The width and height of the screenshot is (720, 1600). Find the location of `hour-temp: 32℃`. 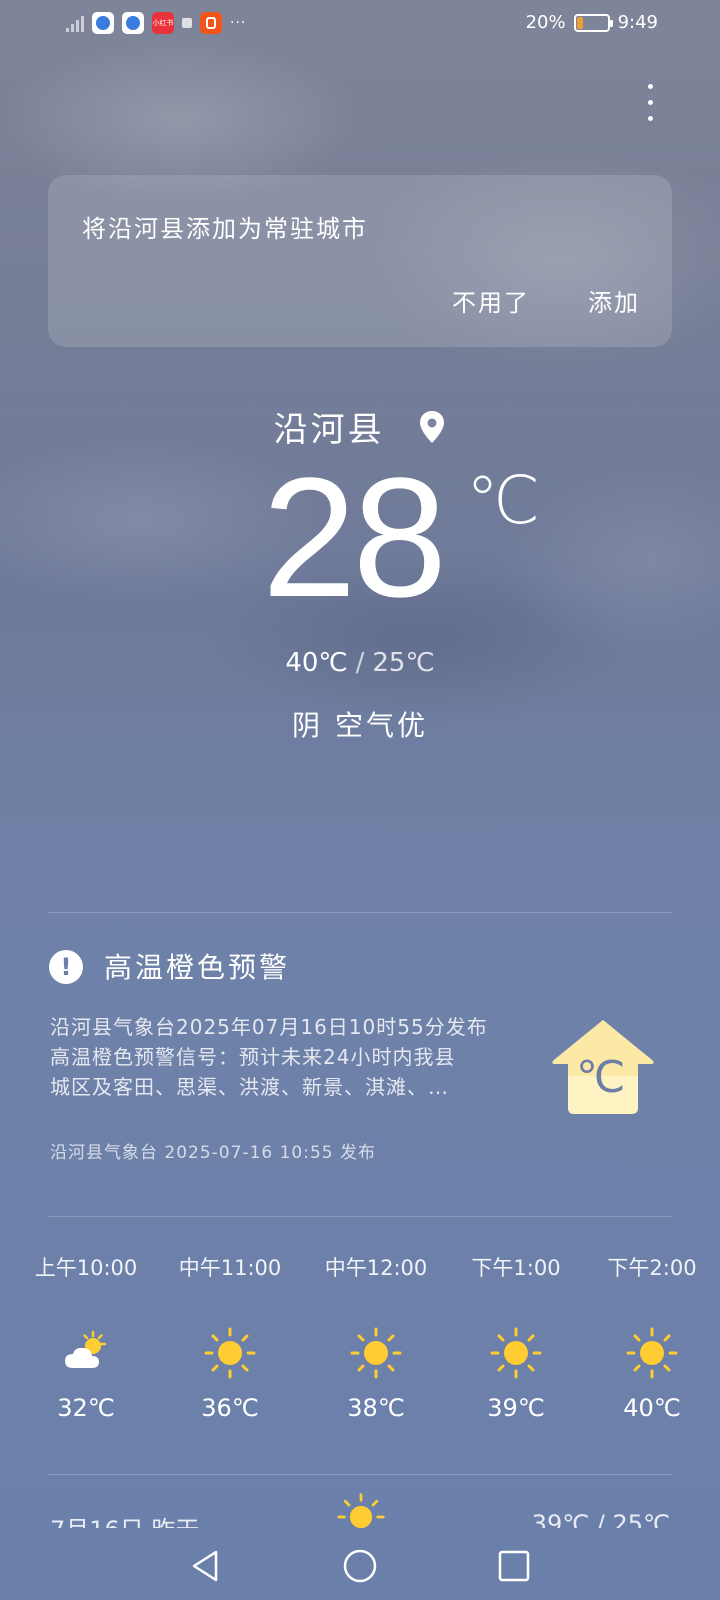

hour-temp: 32℃ is located at coordinates (86, 1408).